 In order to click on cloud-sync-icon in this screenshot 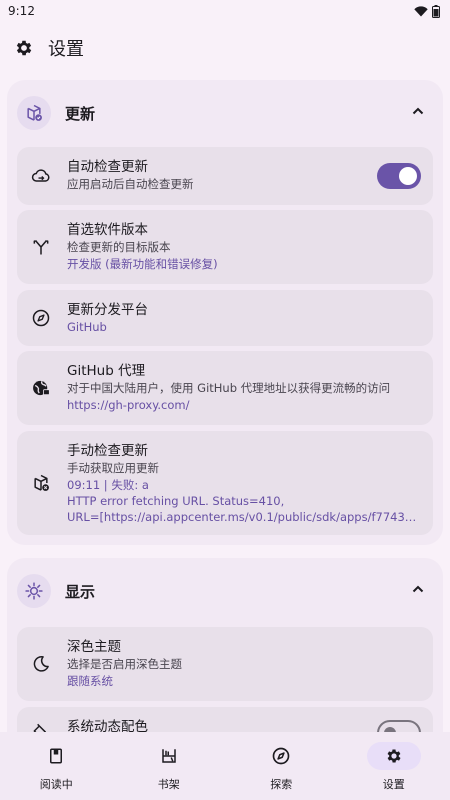, I will do `click(40, 175)`.